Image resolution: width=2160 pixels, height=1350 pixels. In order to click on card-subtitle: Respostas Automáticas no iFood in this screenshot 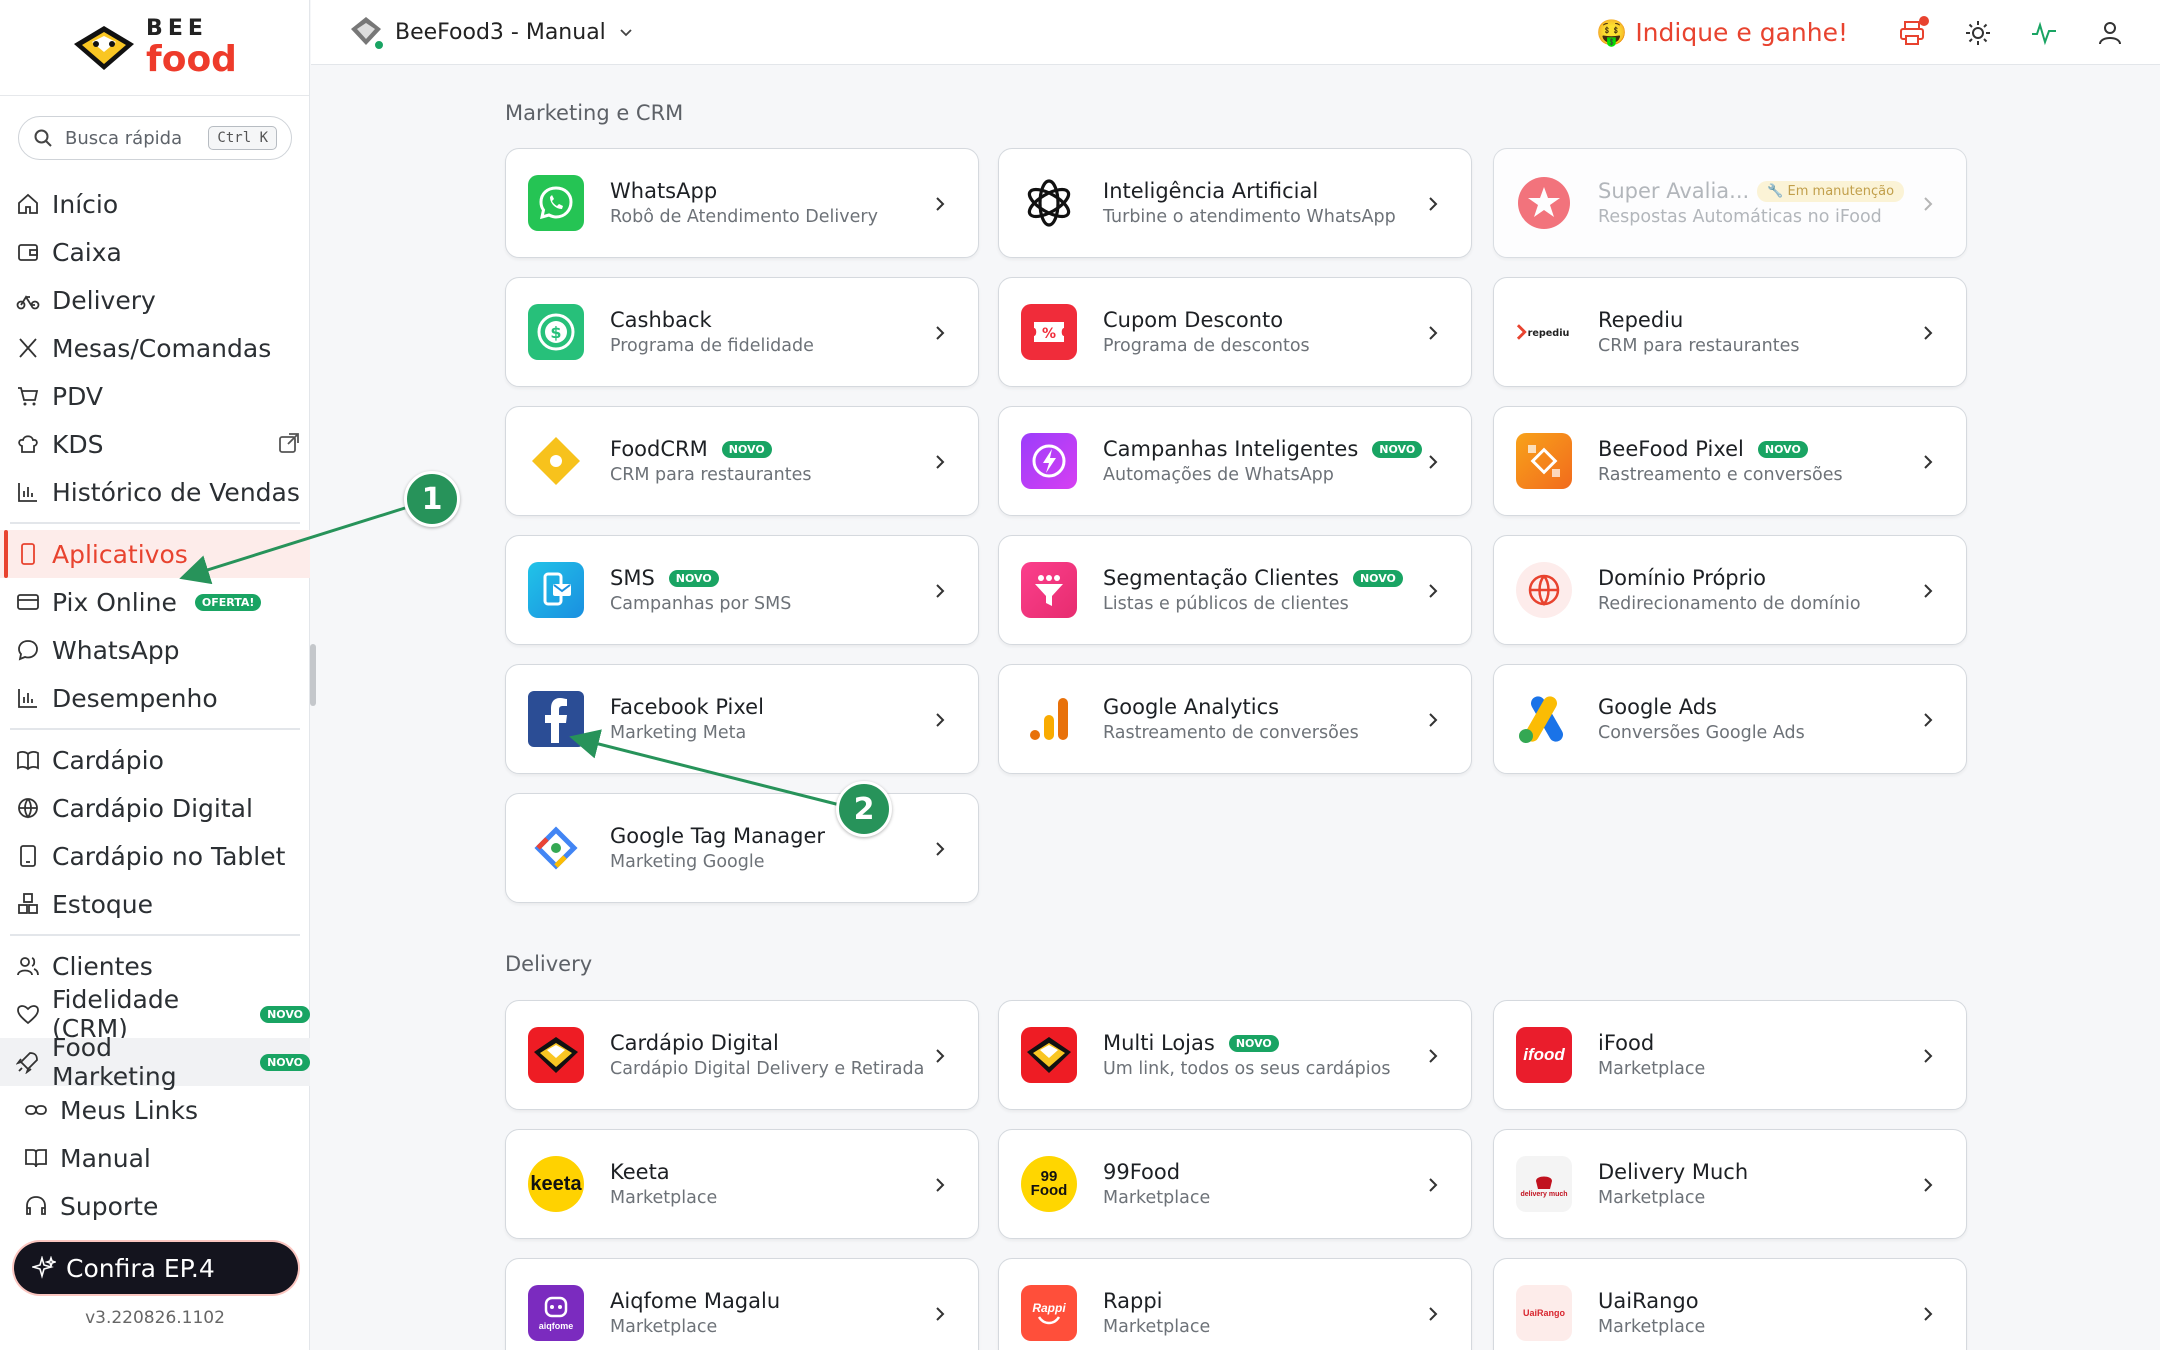, I will do `click(1740, 217)`.